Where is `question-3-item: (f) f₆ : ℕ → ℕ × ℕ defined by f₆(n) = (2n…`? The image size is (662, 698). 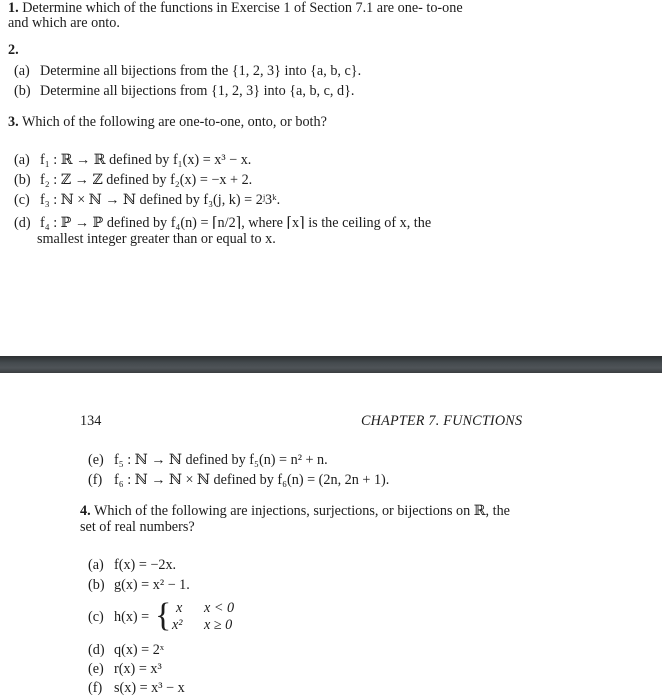
question-3-item: (f) f₆ : ℕ → ℕ × ℕ defined by f₆(n) = (2n… is located at coordinates (238, 480).